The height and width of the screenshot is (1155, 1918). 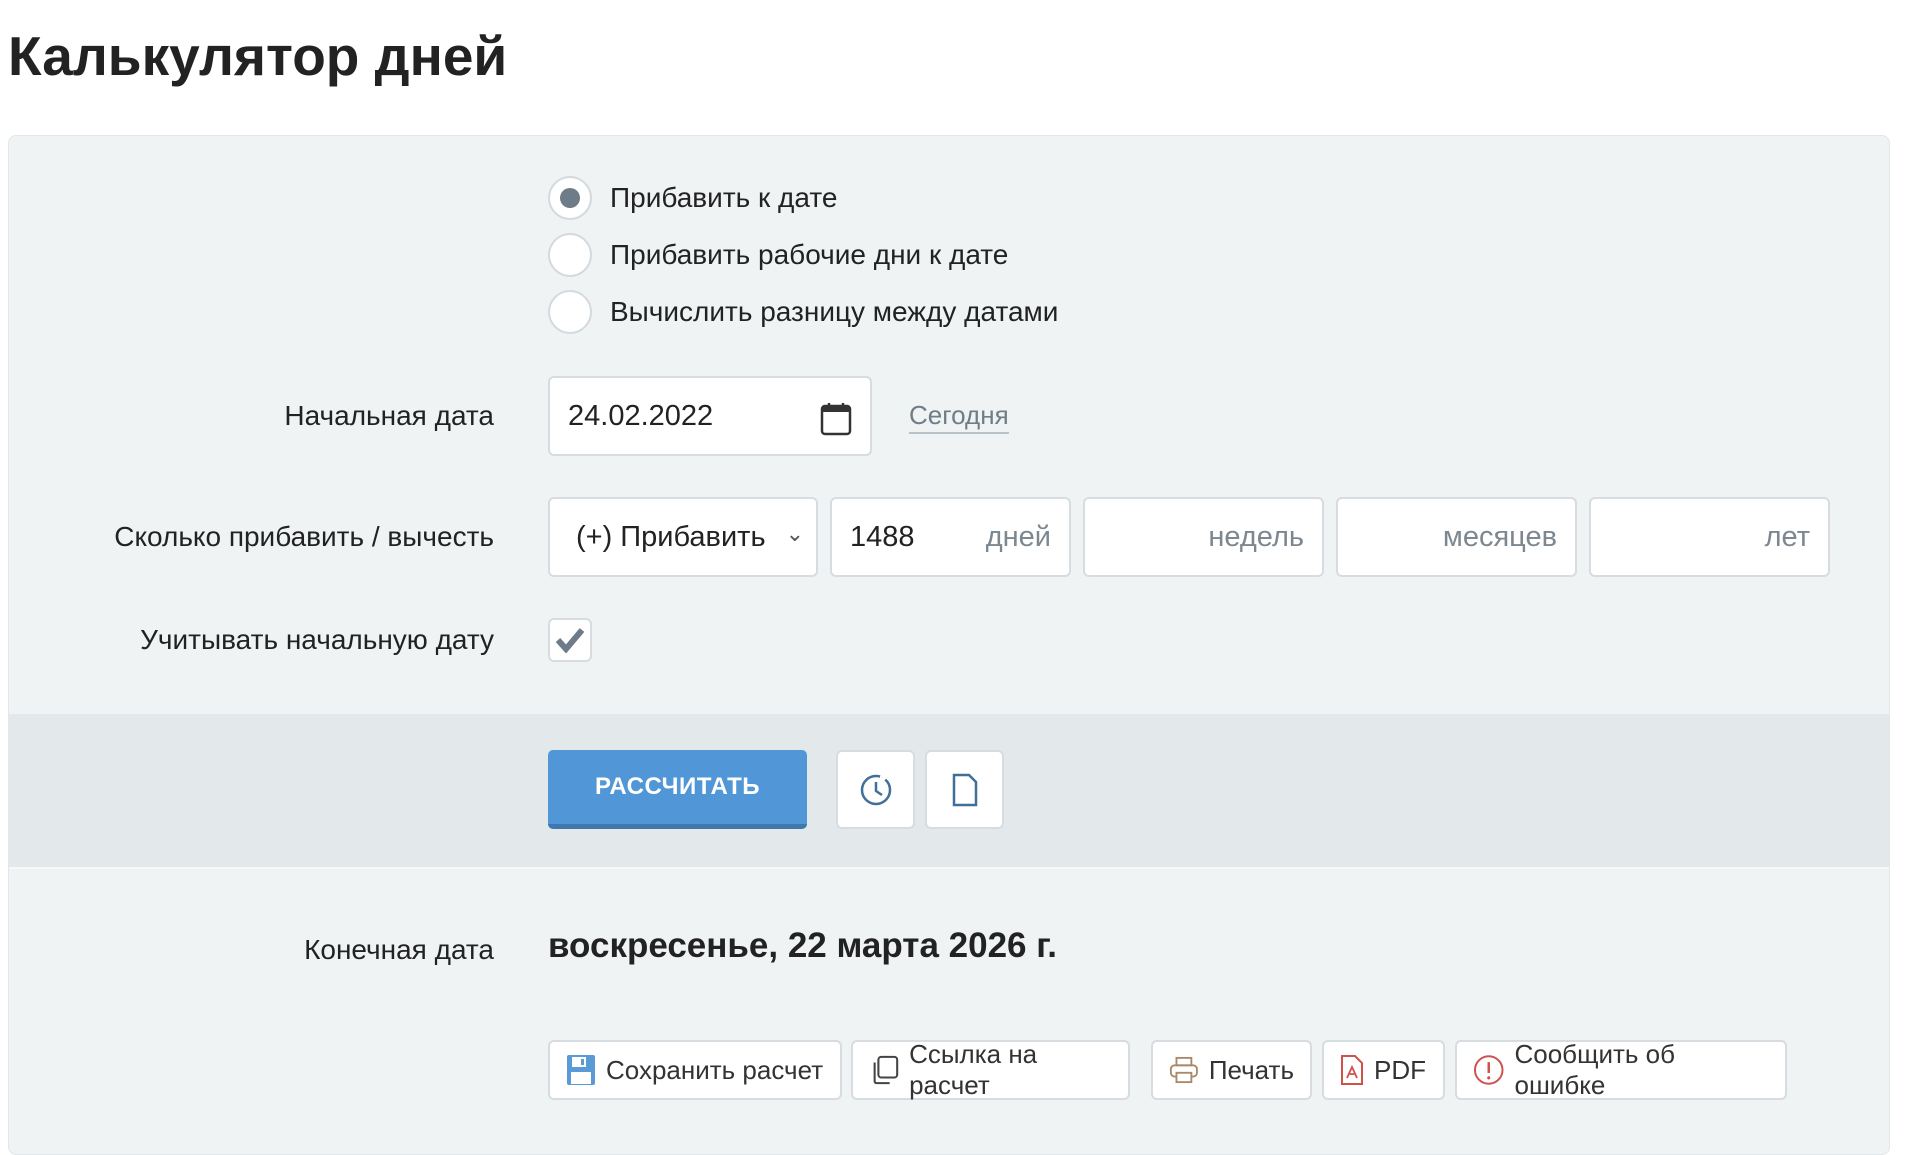 I want to click on result-label: Конечная дата, so click(x=399, y=949).